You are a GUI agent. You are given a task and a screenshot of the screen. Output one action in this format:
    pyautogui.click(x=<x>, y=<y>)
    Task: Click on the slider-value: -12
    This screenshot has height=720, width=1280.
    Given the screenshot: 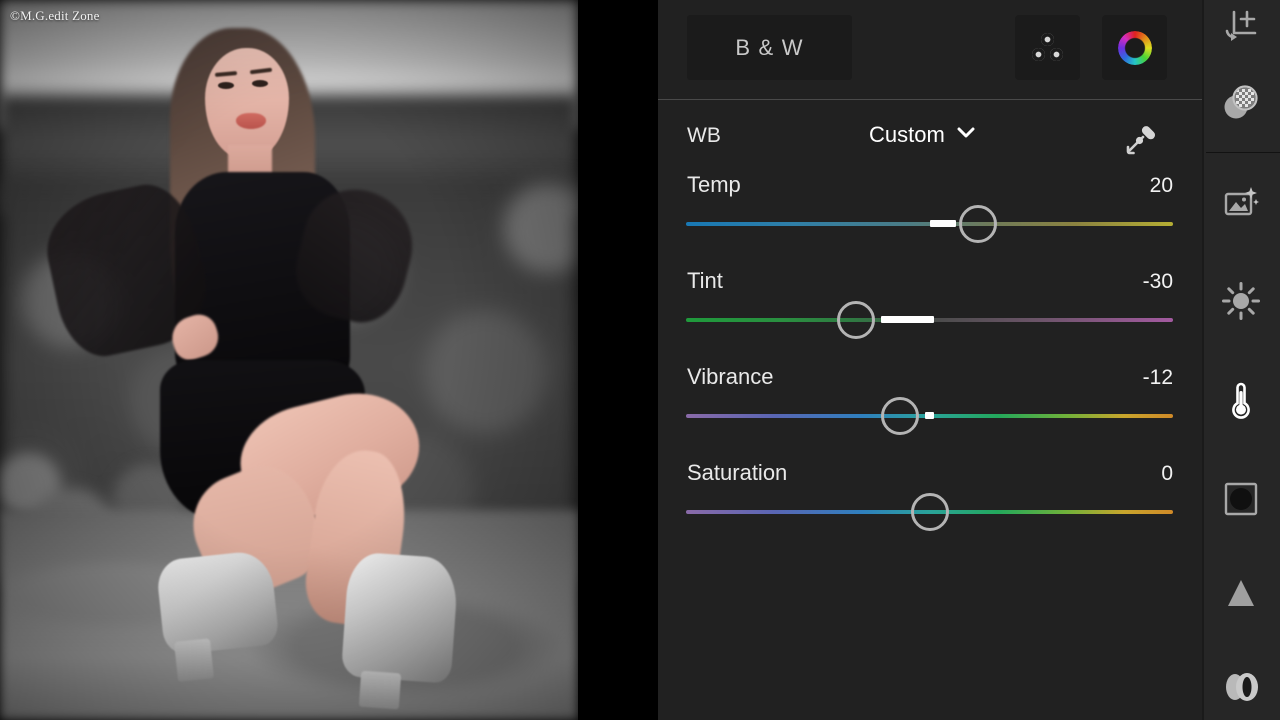 What is the action you would take?
    pyautogui.click(x=1157, y=377)
    